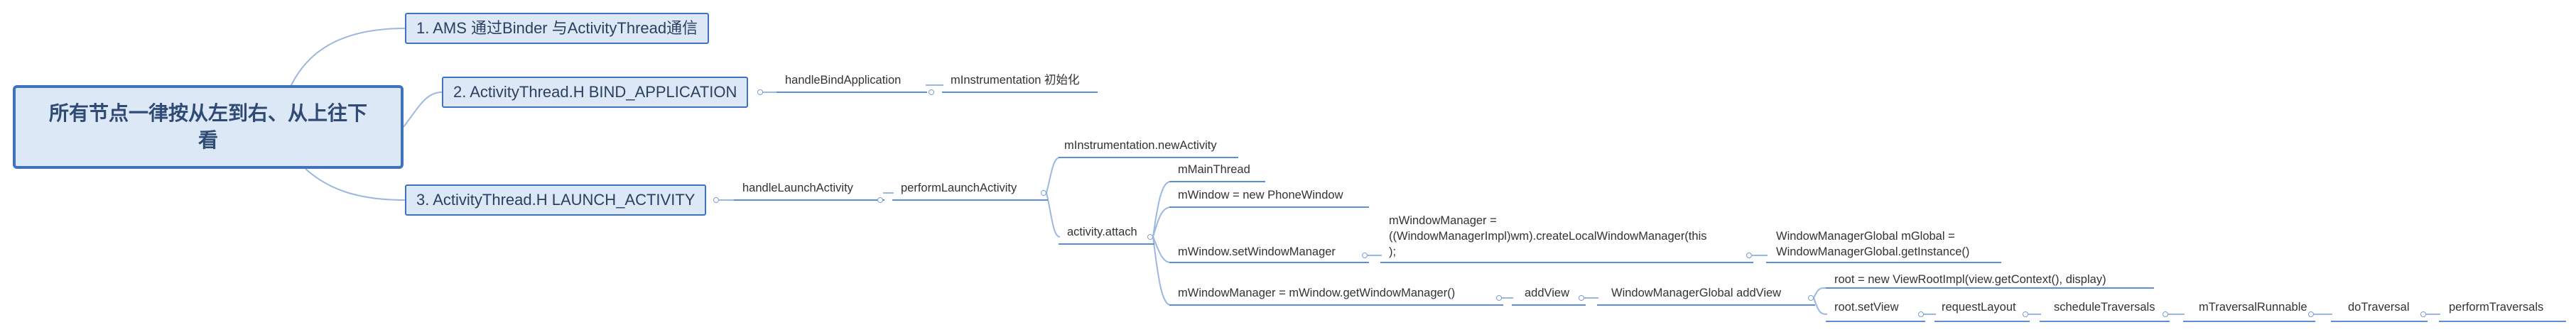 The width and height of the screenshot is (2576, 332). I want to click on node-do-traversal: doTraversal, so click(2379, 307).